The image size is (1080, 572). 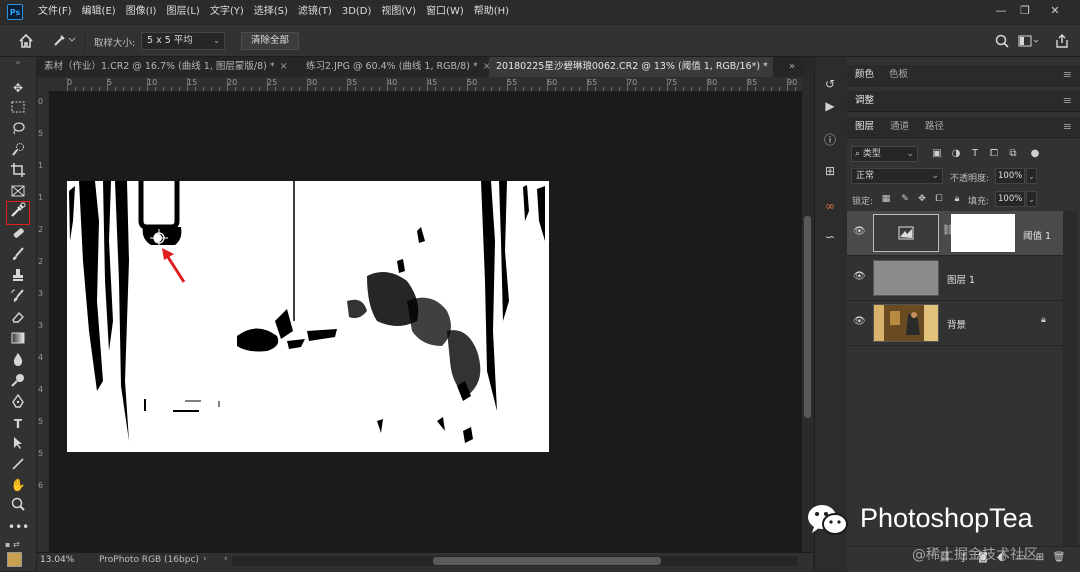 What do you see at coordinates (18, 298) in the screenshot?
I see `history-brush-tool-icon` at bounding box center [18, 298].